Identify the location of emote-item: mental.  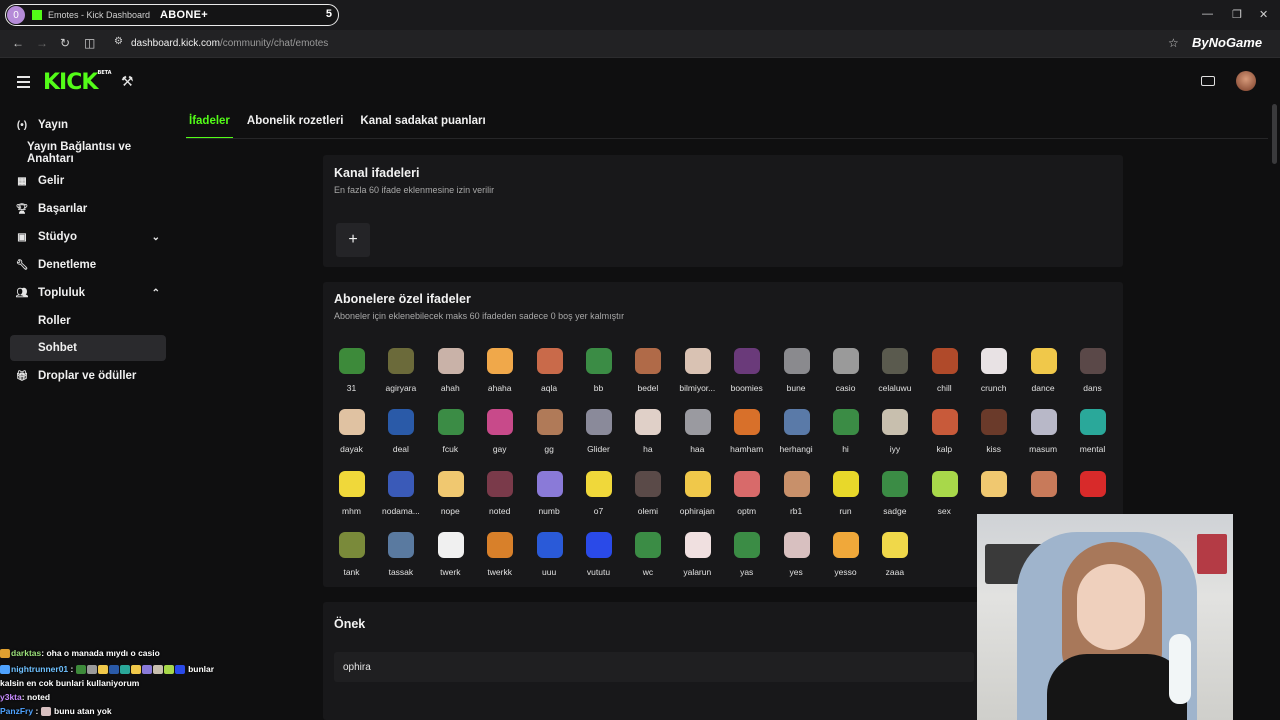
(1092, 435).